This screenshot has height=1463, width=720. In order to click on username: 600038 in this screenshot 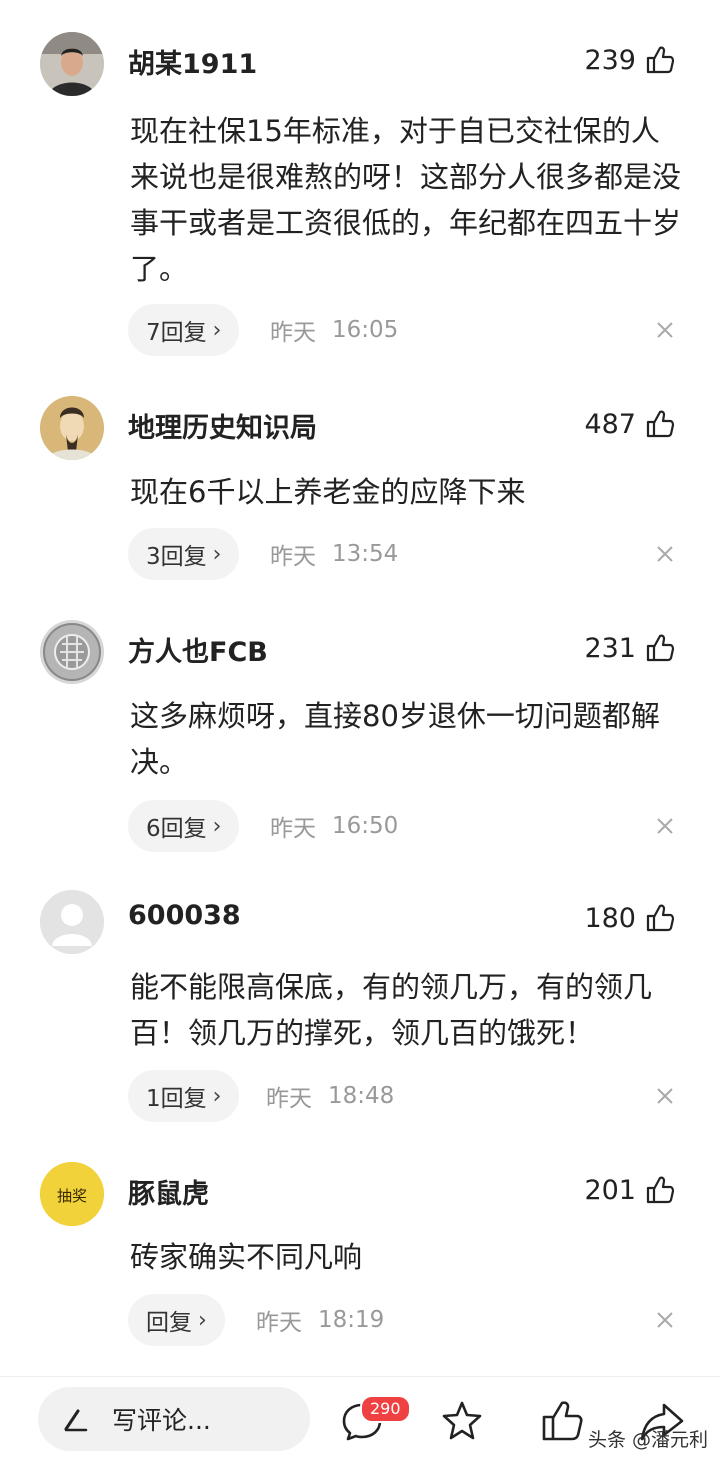, I will do `click(184, 915)`.